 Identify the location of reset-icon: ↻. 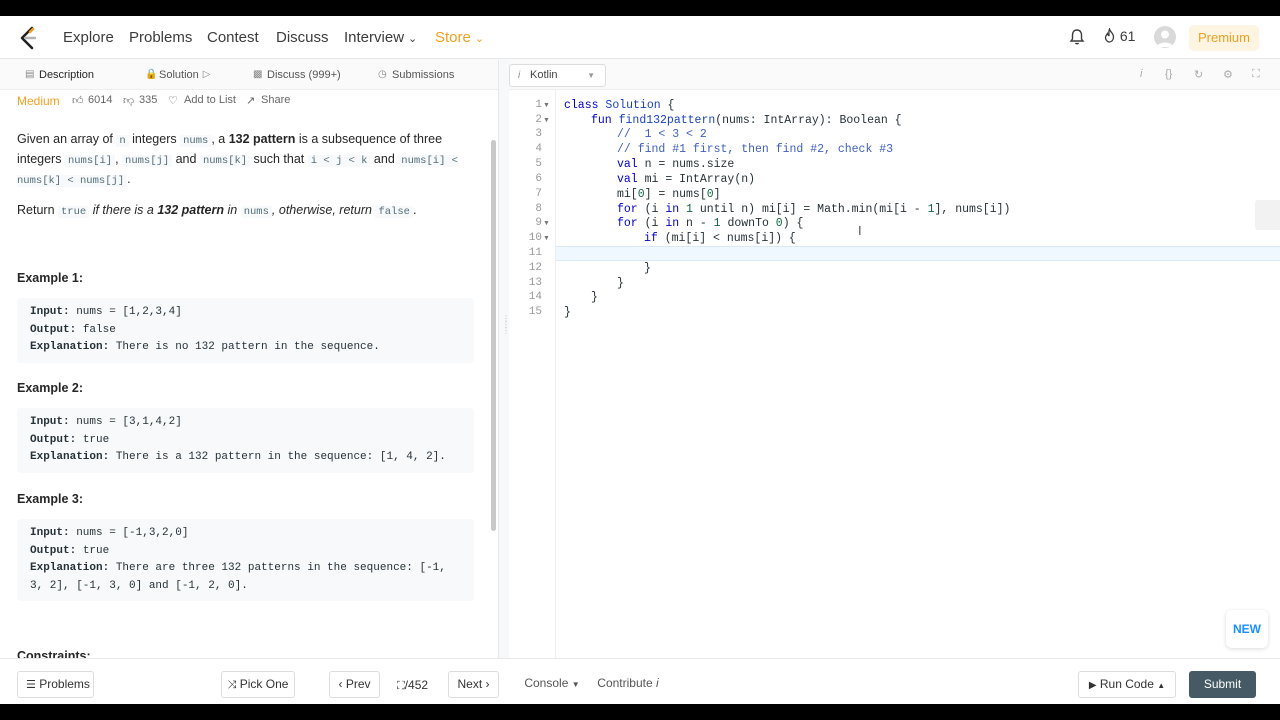
(1198, 74).